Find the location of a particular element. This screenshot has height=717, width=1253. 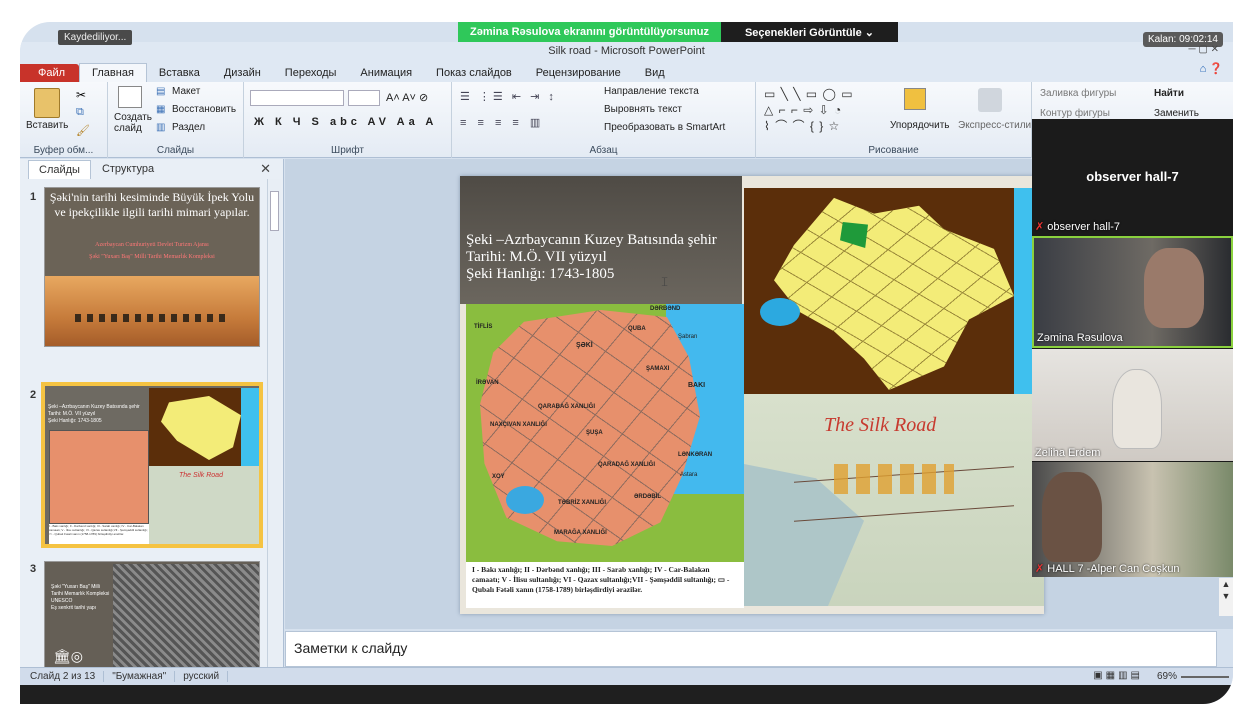

find-button: Найти is located at coordinates (1169, 93).